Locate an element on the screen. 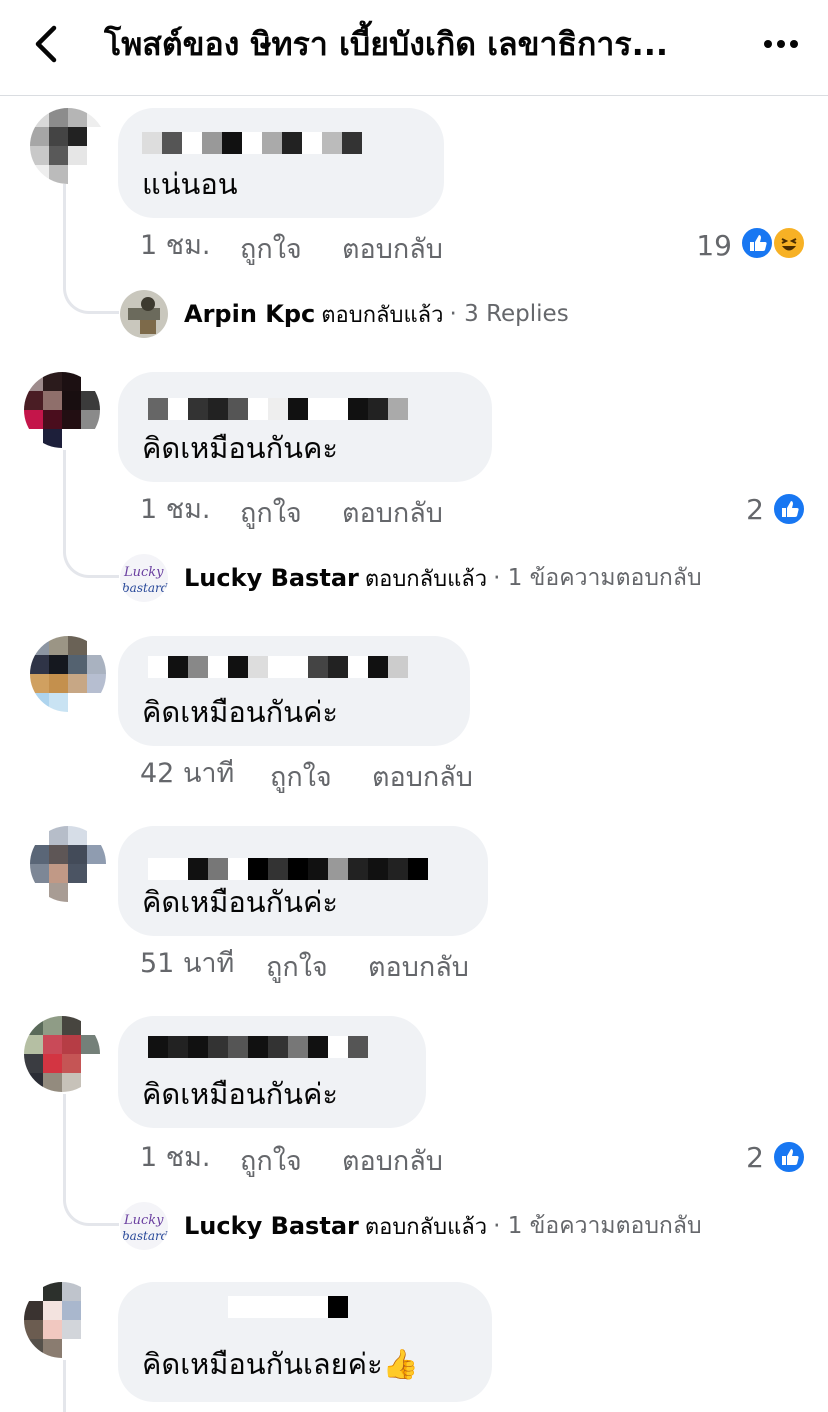 The height and width of the screenshot is (1412, 828). comment-meta: 51 นาที ถูกใจ ตอบกลับ is located at coordinates (340, 968).